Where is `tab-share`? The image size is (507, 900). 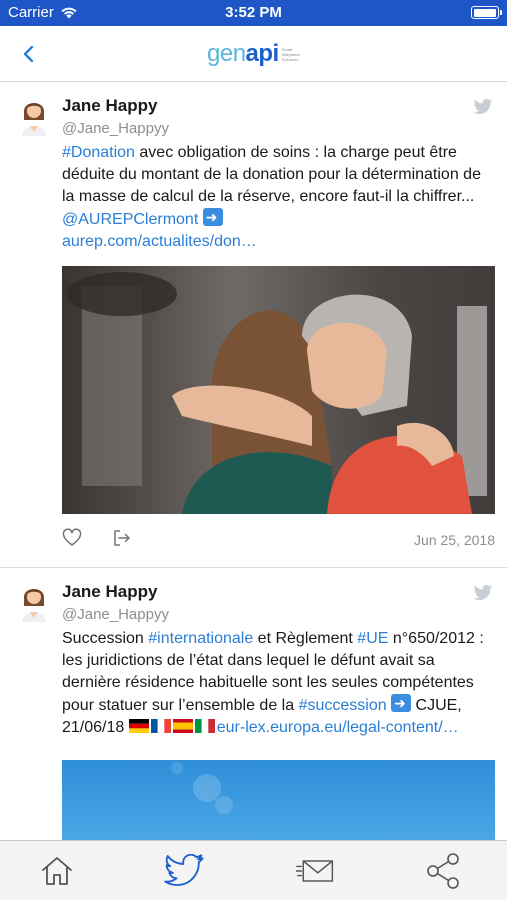
tab-share is located at coordinates (444, 871).